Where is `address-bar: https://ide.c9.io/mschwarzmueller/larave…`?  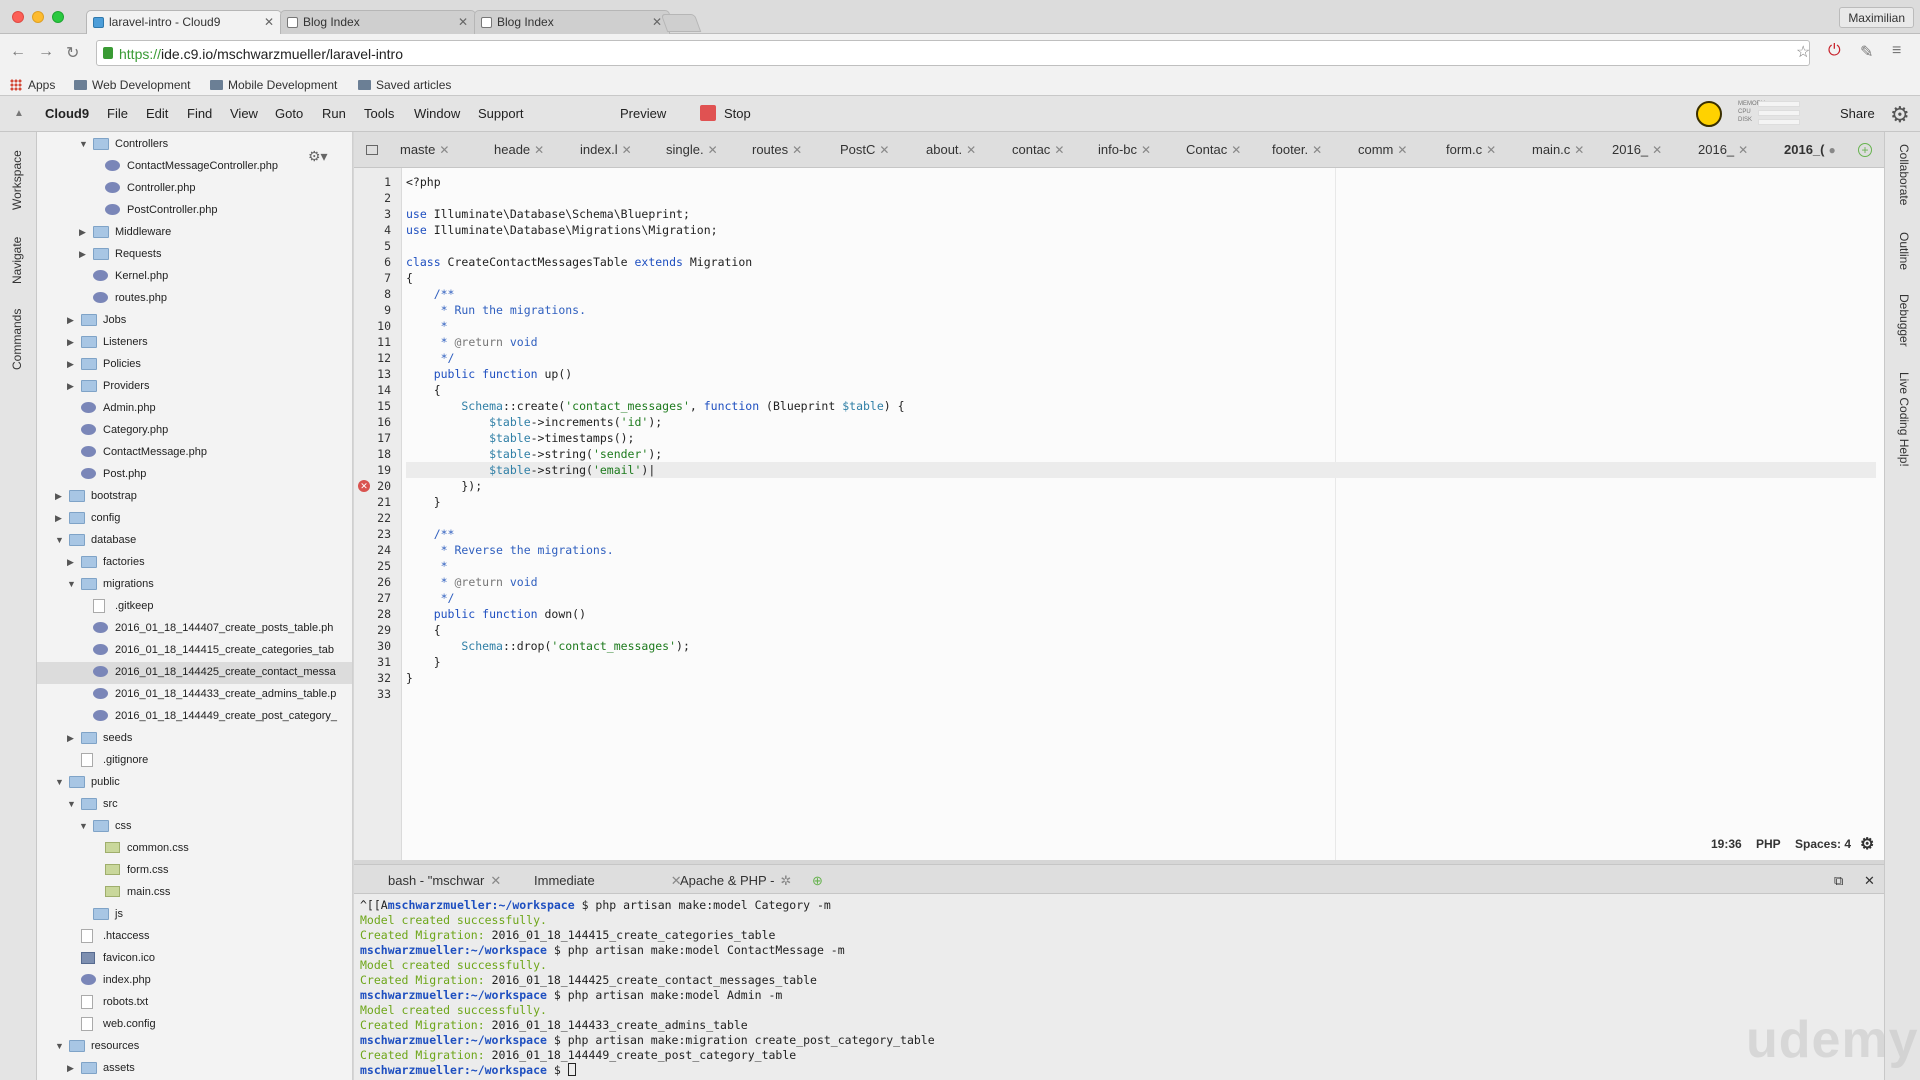 address-bar: https://ide.c9.io/mschwarzmueller/larave… is located at coordinates (953, 53).